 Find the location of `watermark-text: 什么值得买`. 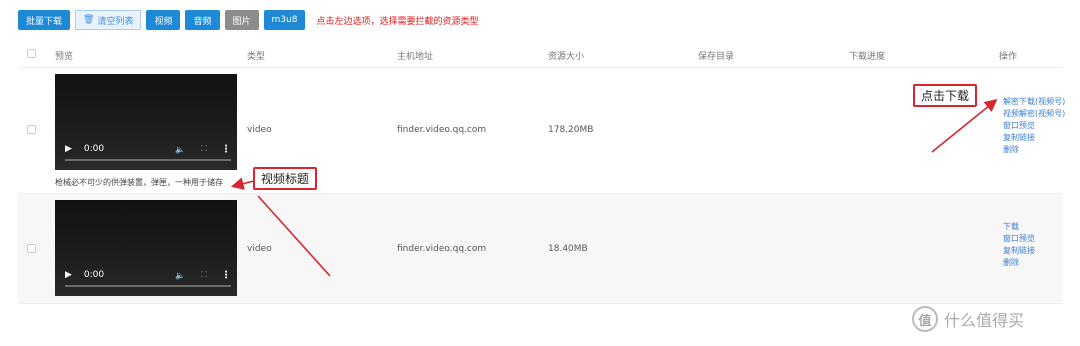

watermark-text: 什么值得买 is located at coordinates (984, 320).